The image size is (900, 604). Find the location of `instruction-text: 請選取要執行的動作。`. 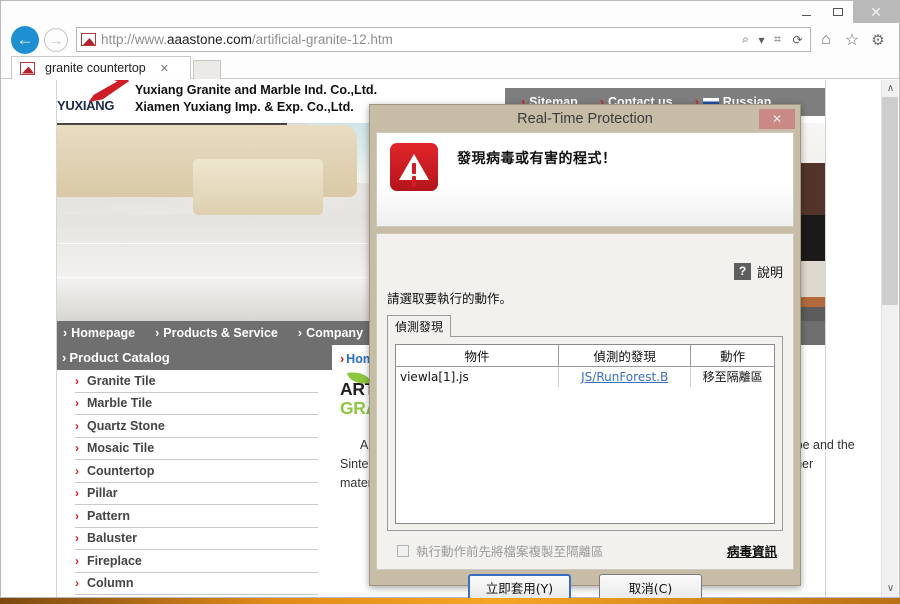

instruction-text: 請選取要執行的動作。 is located at coordinates (450, 298).